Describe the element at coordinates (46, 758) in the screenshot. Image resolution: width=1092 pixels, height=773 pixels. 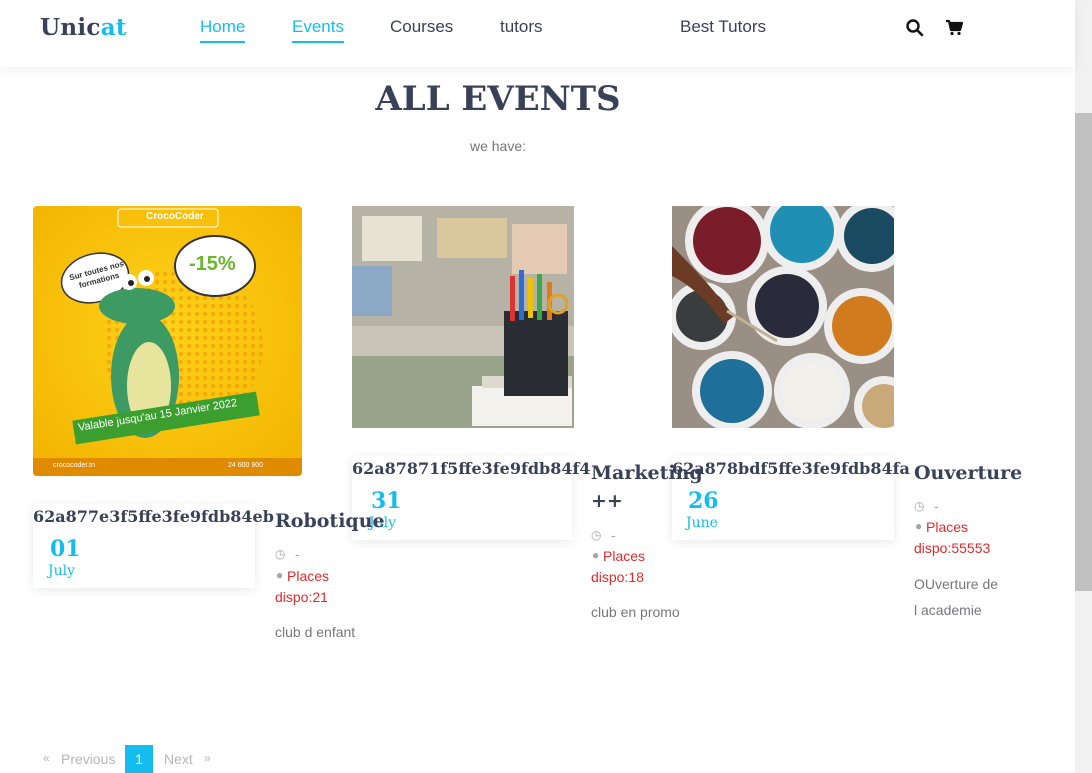
I see `prev-arrow-icon: «` at that location.